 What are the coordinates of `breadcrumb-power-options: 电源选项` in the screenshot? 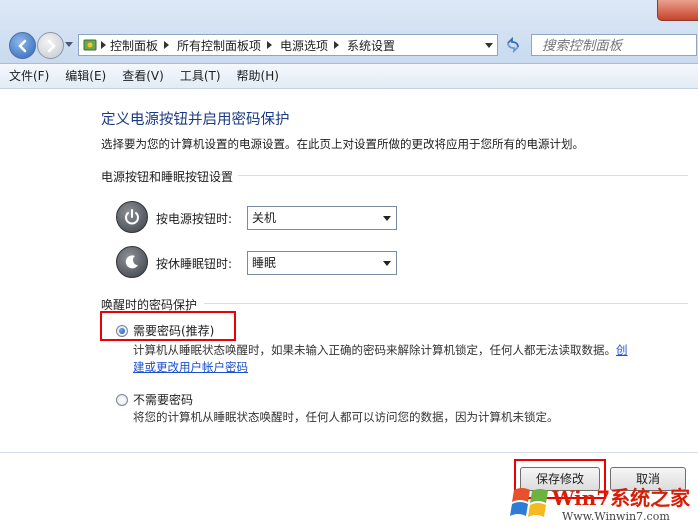 It's located at (309, 45).